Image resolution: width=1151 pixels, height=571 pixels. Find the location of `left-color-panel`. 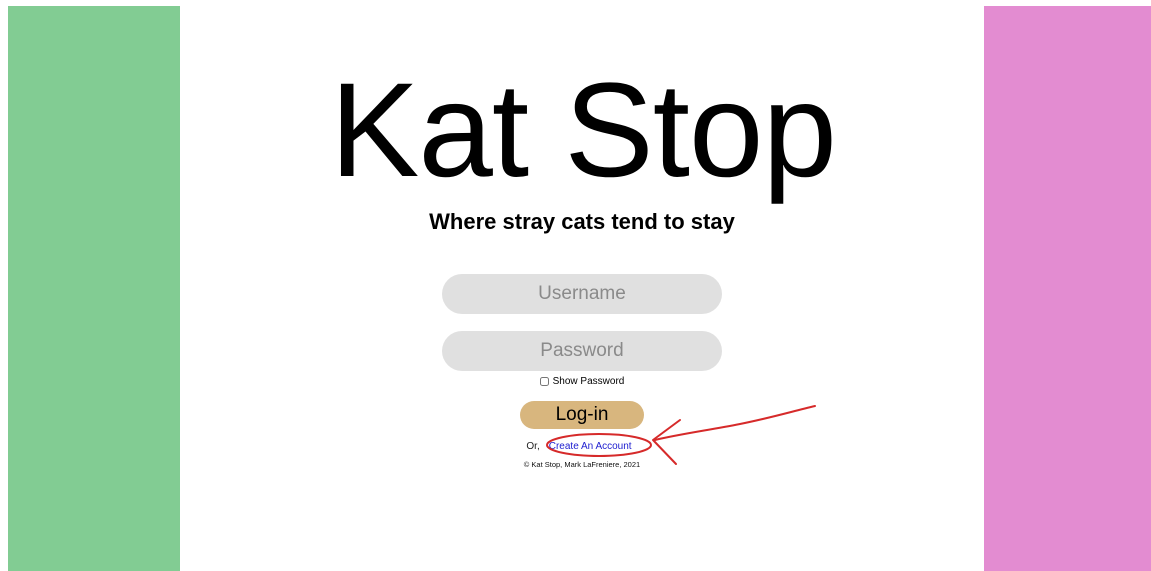

left-color-panel is located at coordinates (94, 288).